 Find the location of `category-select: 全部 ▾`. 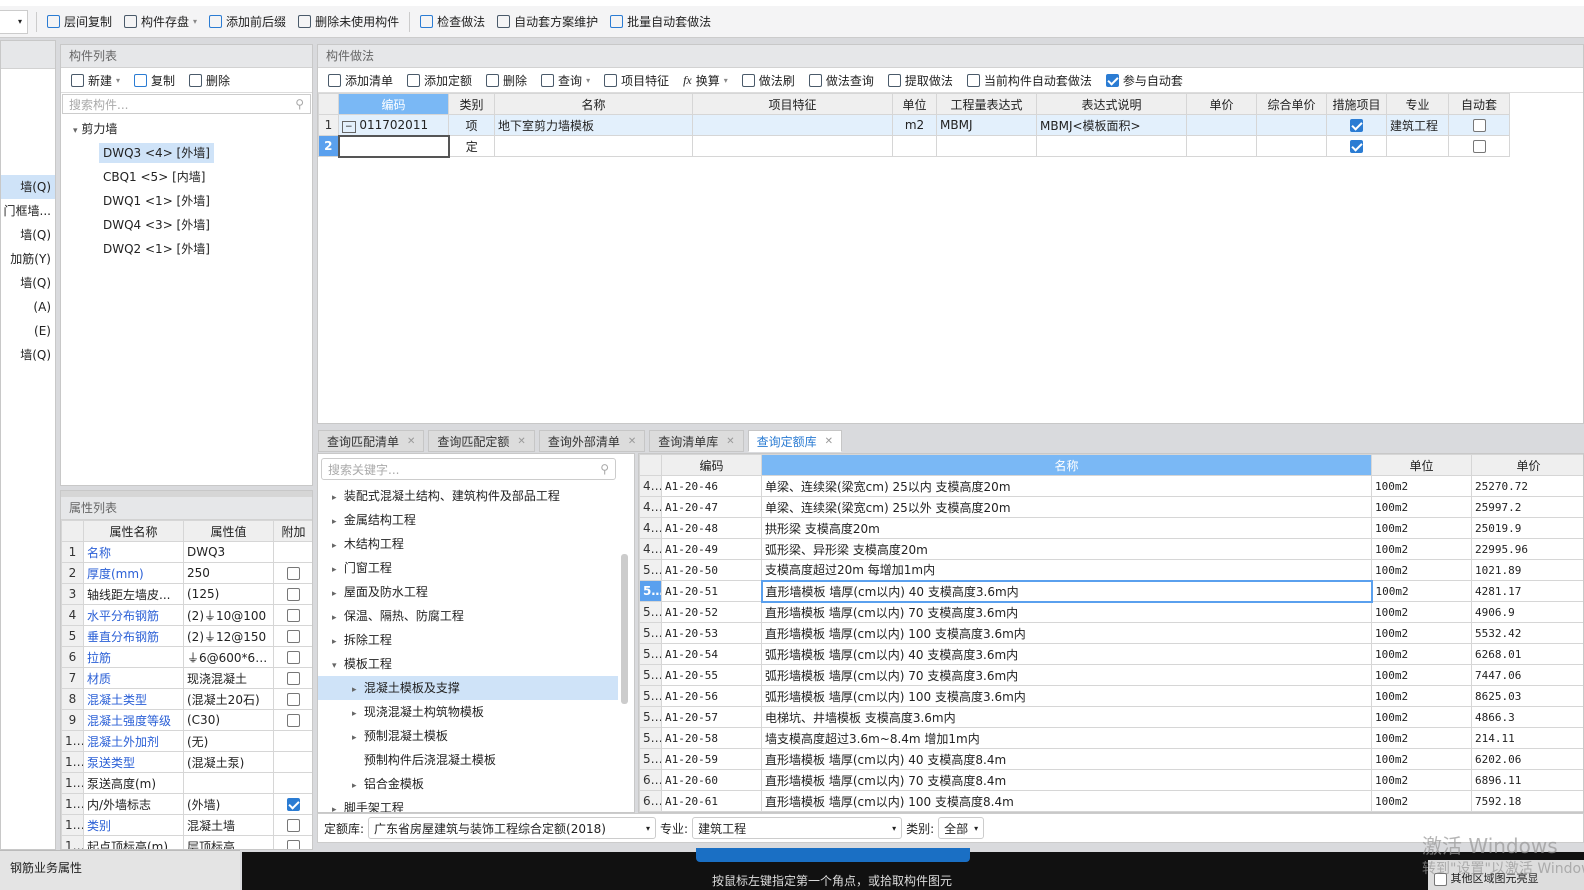

category-select: 全部 ▾ is located at coordinates (961, 828).